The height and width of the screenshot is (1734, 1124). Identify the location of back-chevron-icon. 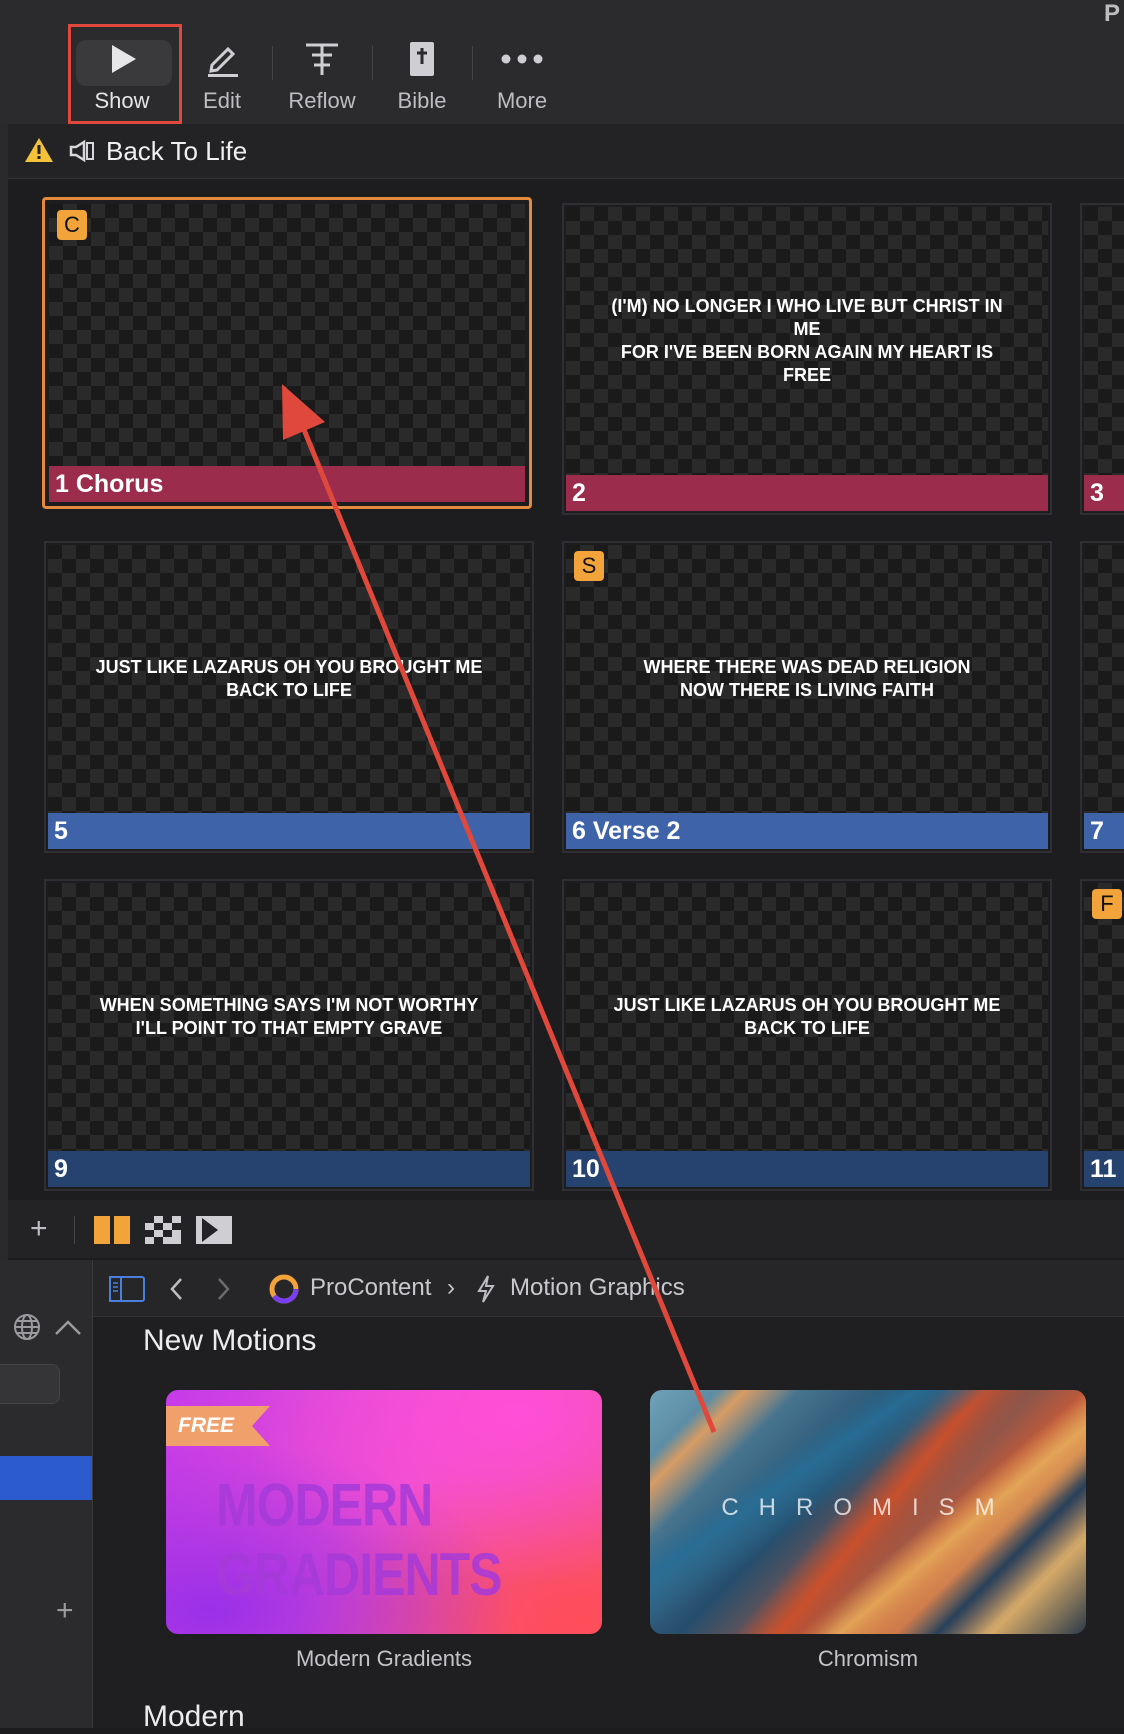
(177, 1291).